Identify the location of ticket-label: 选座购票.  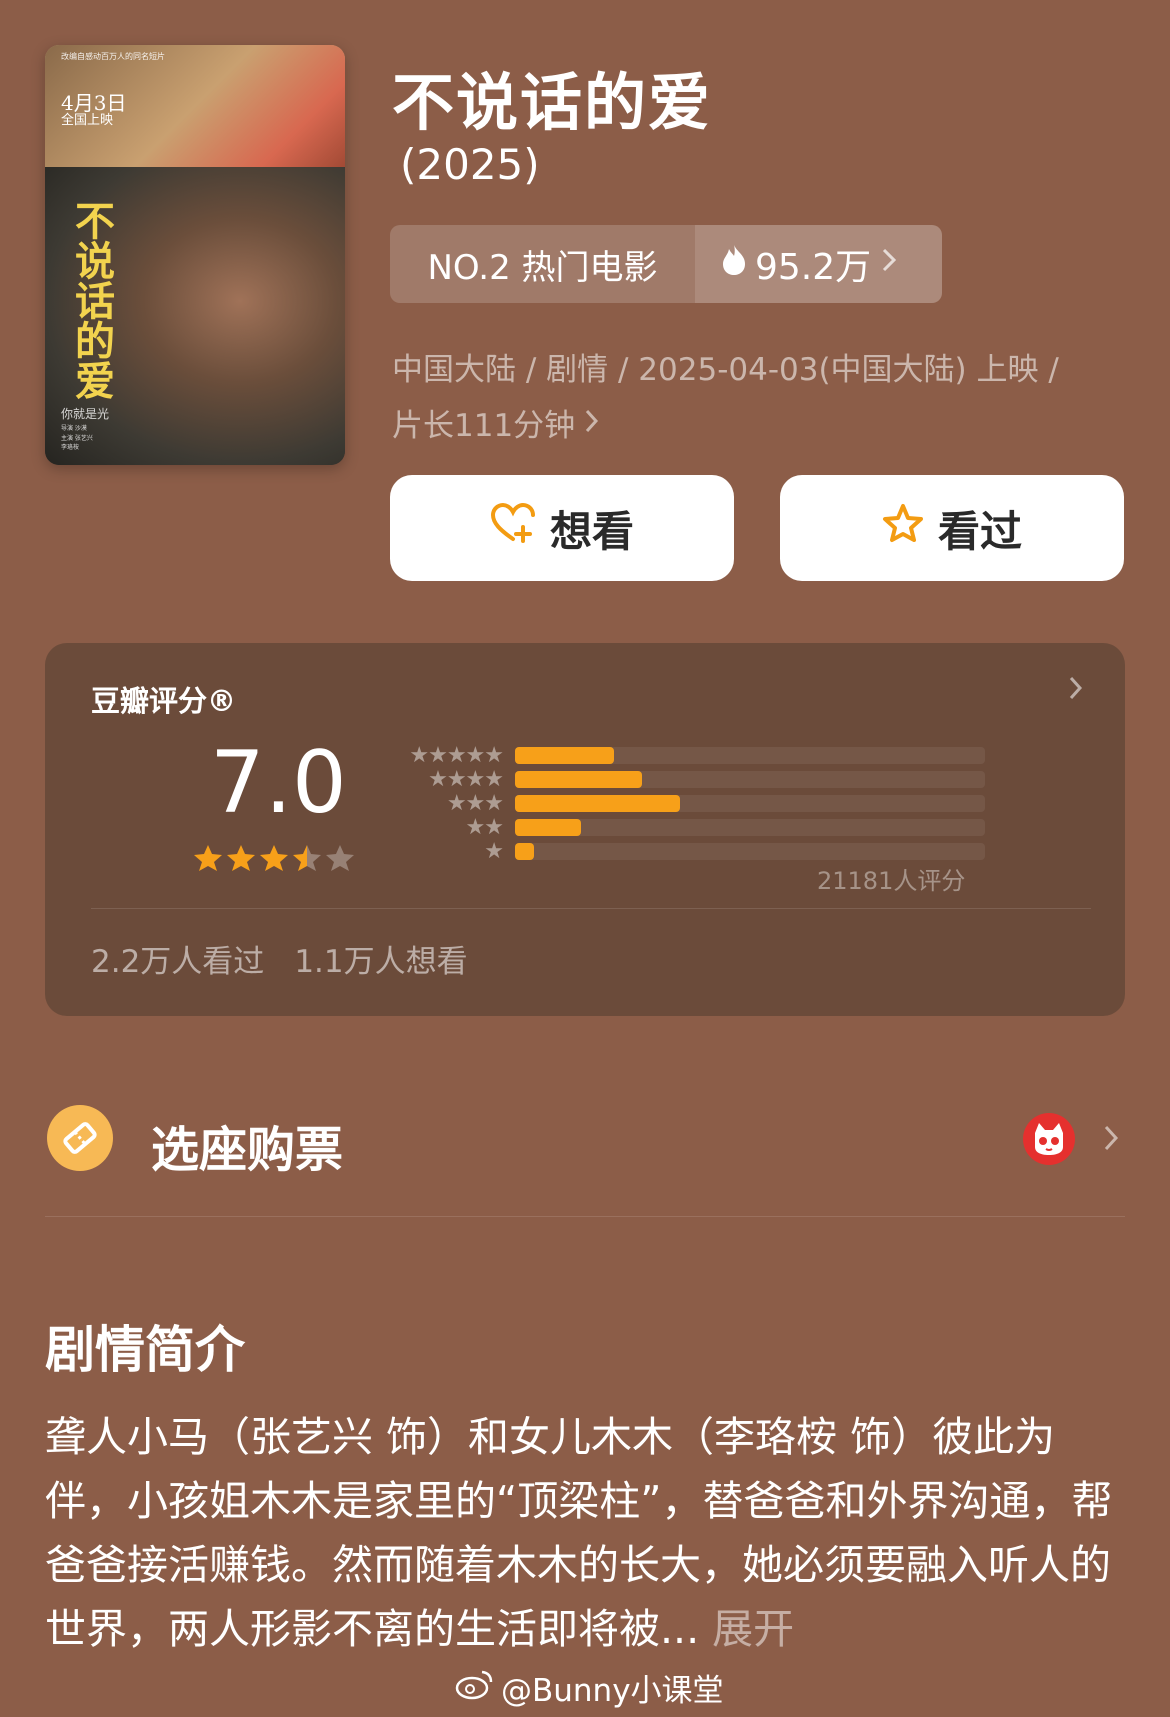
(247, 1150).